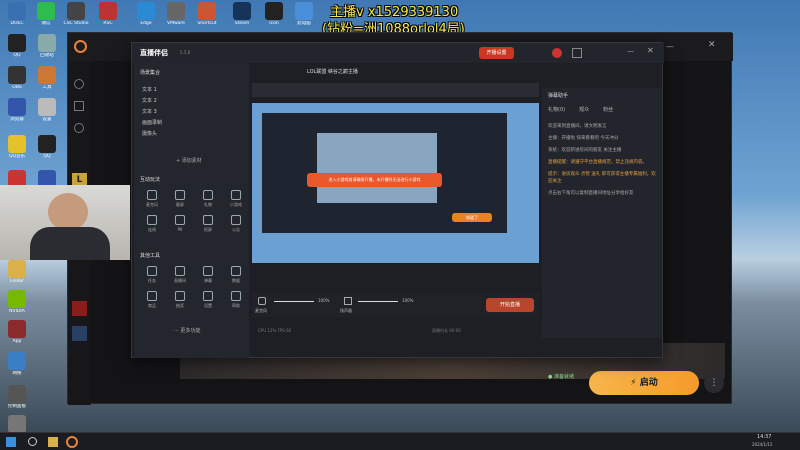 This screenshot has width=800, height=450. I want to click on mic-label: 麦克风, so click(261, 310).